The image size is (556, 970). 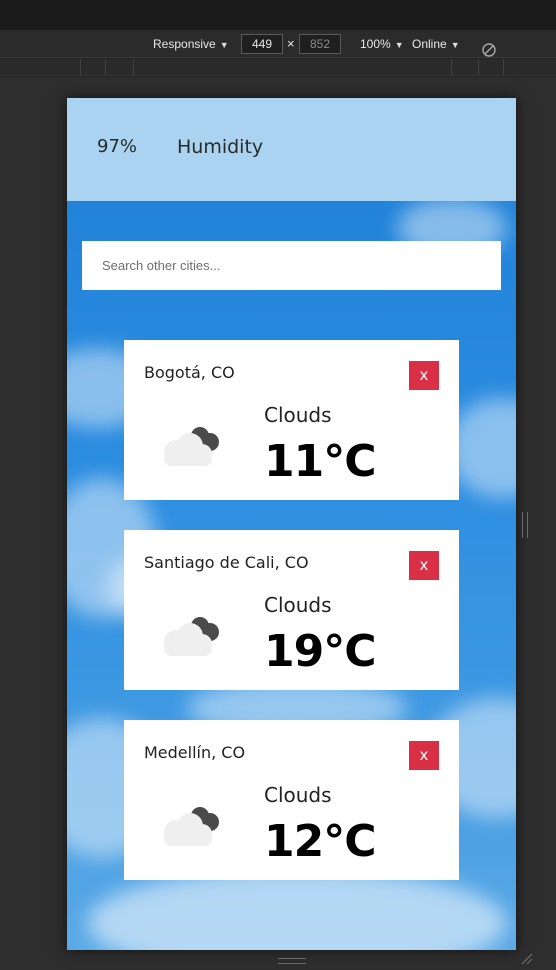 What do you see at coordinates (195, 752) in the screenshot?
I see `city-name: Medellín, CO` at bounding box center [195, 752].